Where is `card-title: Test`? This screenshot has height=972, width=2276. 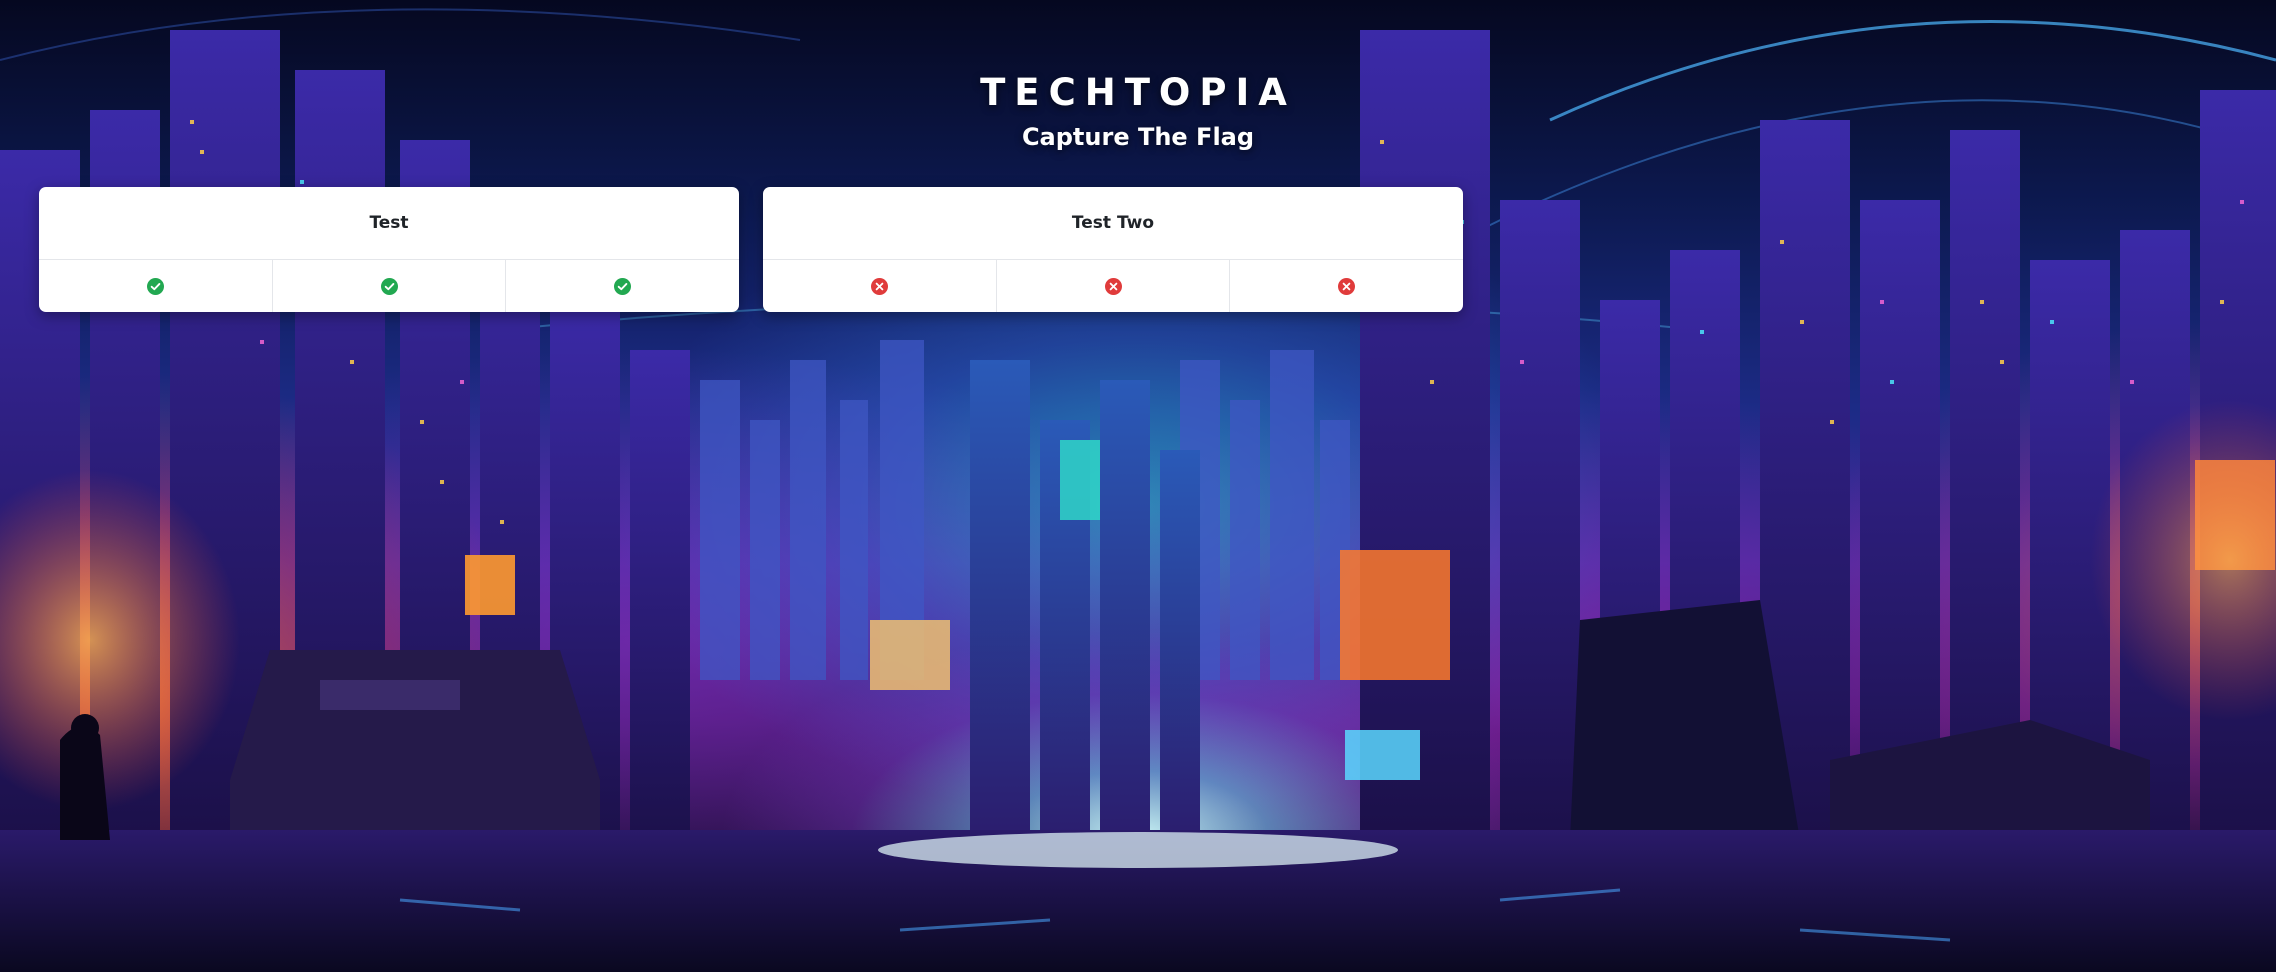
card-title: Test is located at coordinates (389, 223).